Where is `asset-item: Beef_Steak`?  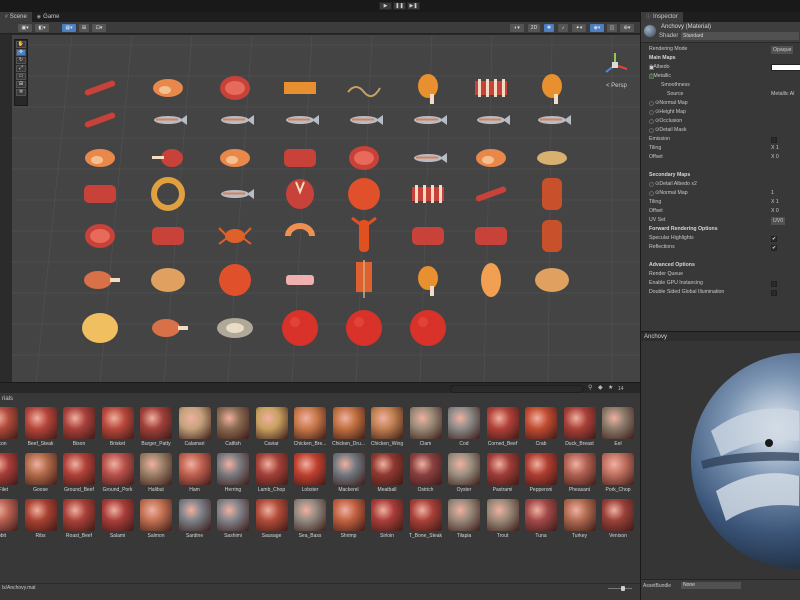
asset-item: Beef_Steak is located at coordinates (41, 432).